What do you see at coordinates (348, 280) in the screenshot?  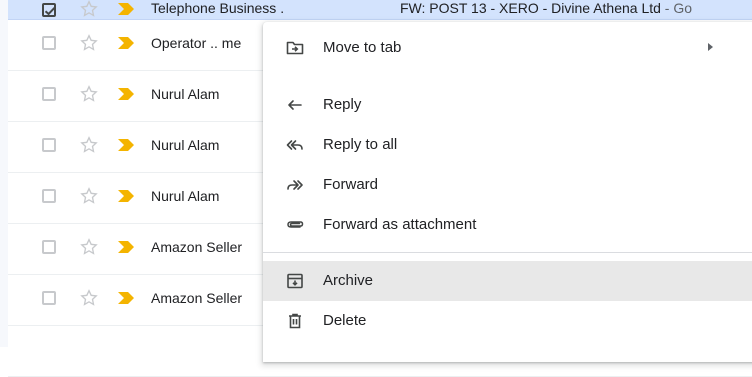 I see `menu-label-archive: Archive` at bounding box center [348, 280].